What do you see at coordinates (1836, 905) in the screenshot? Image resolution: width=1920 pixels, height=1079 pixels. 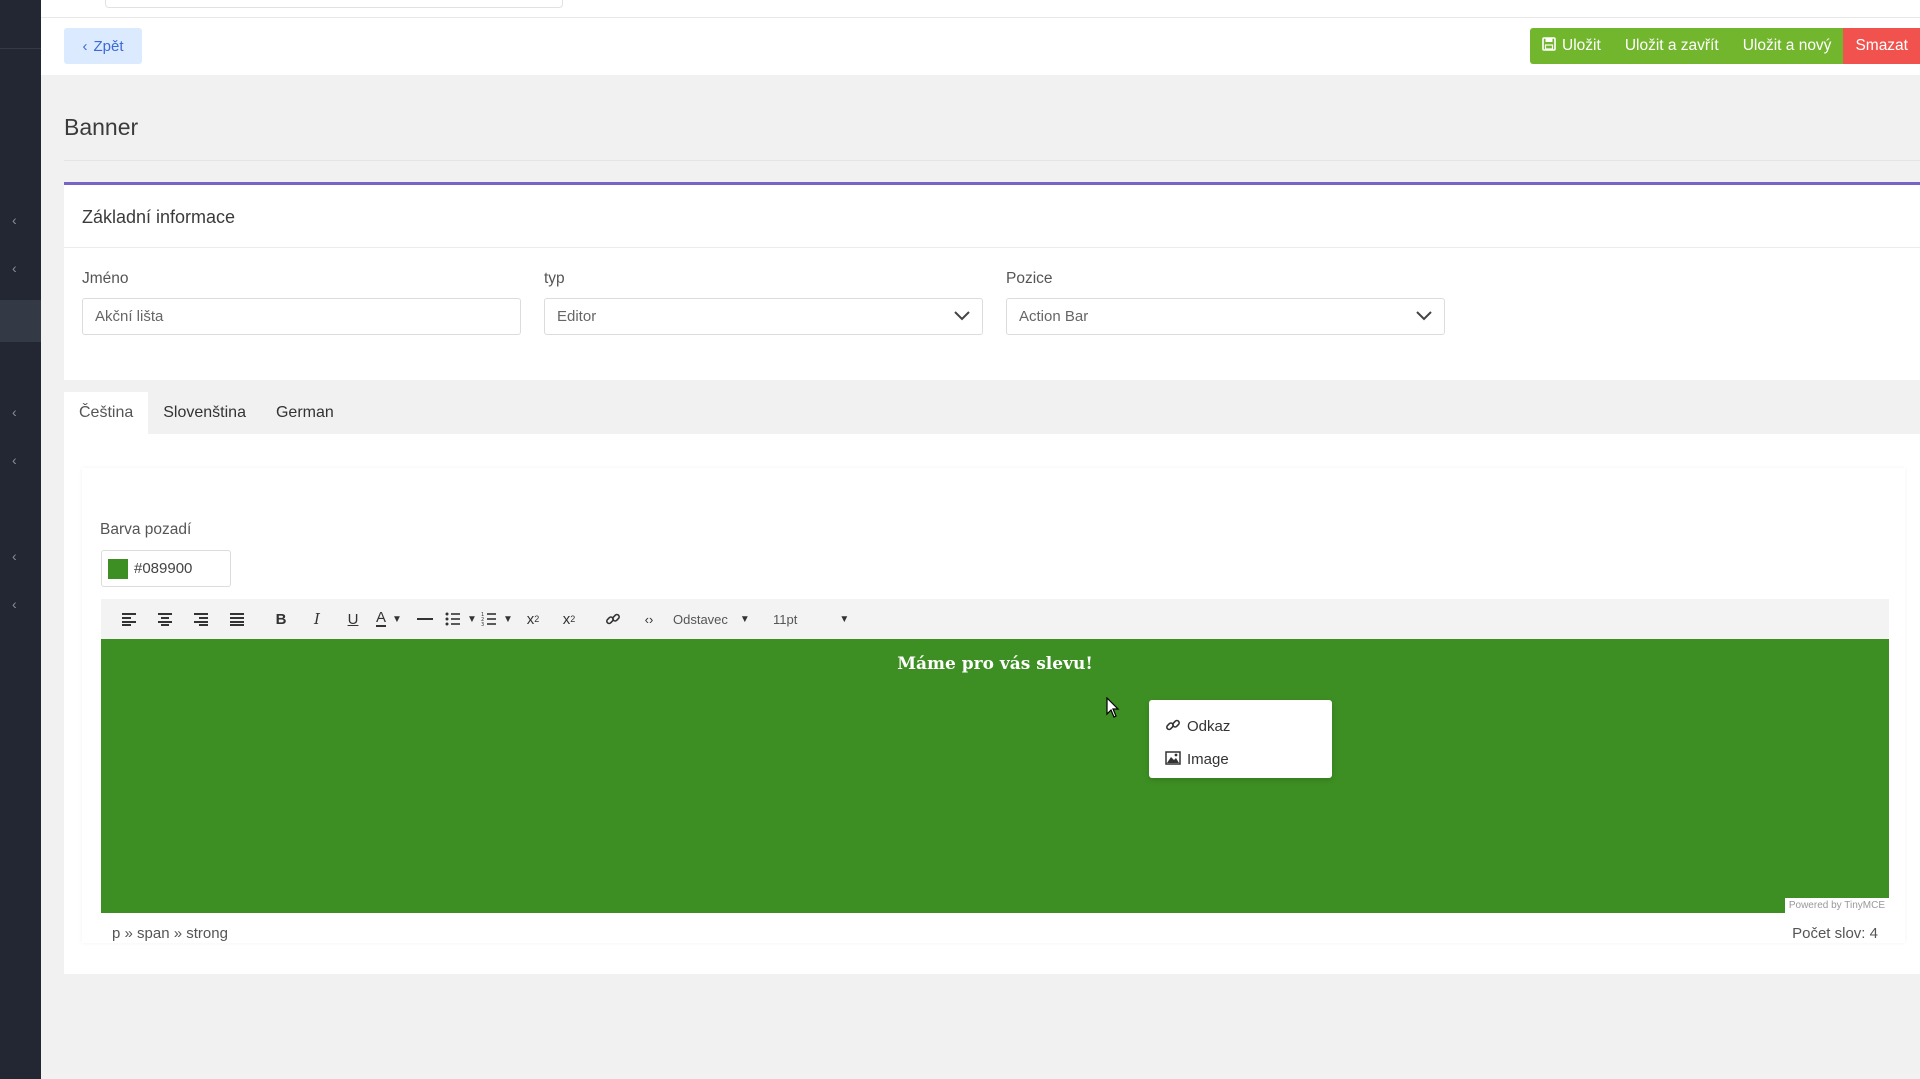 I see `powered-by-label: Powered by TinyMCE` at bounding box center [1836, 905].